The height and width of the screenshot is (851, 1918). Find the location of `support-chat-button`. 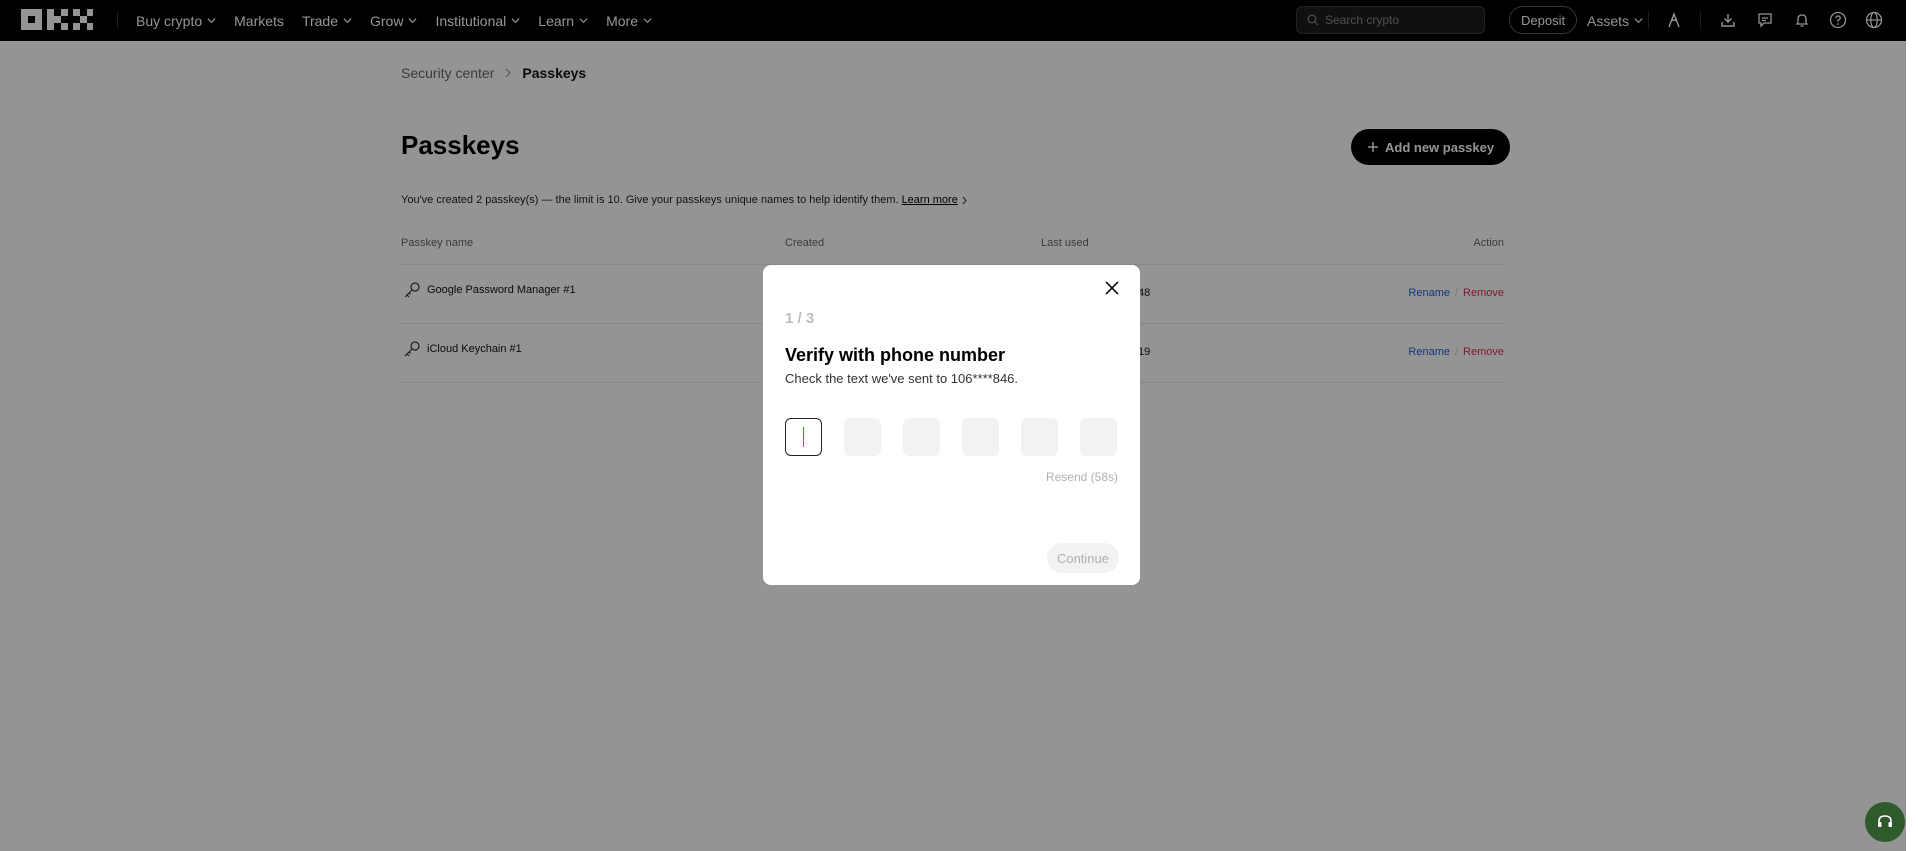

support-chat-button is located at coordinates (1885, 822).